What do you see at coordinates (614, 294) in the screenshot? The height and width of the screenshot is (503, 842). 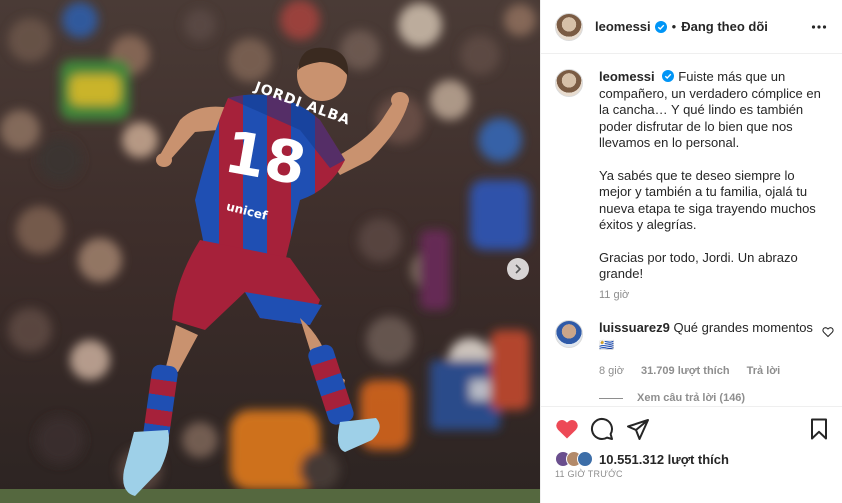 I see `caption-time: 11 giờ` at bounding box center [614, 294].